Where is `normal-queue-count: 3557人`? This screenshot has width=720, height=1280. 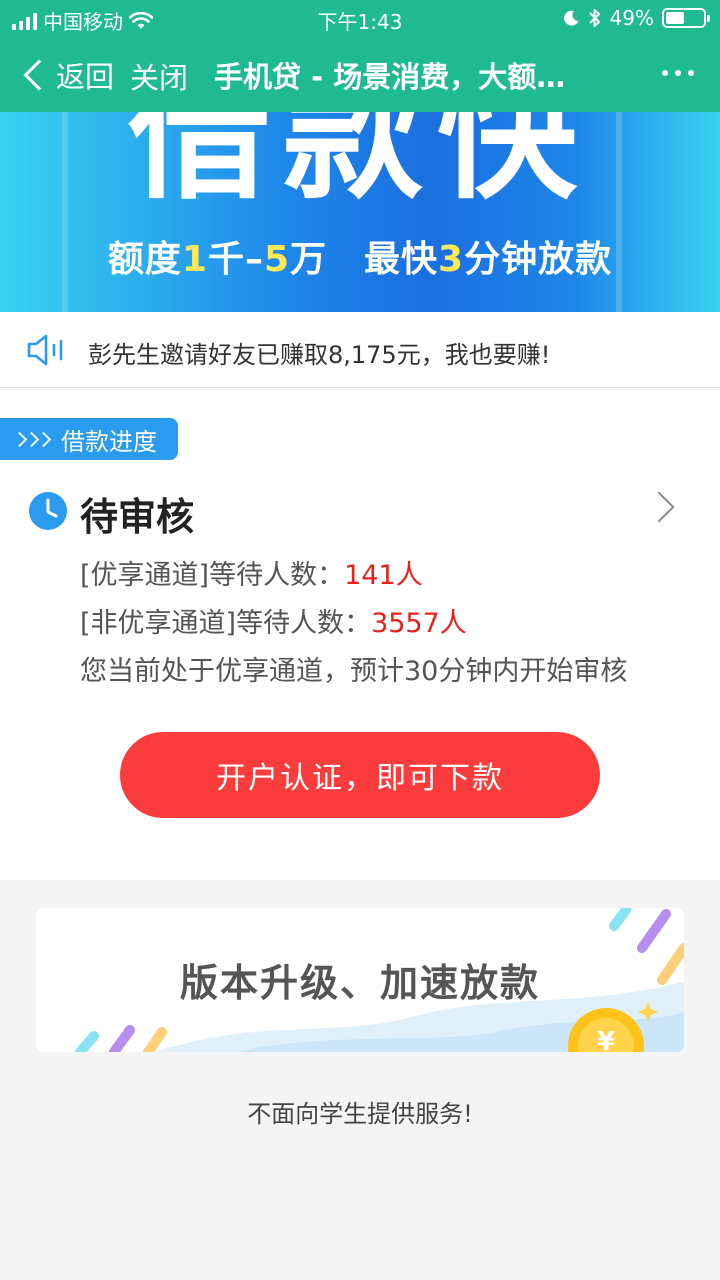 normal-queue-count: 3557人 is located at coordinates (419, 623).